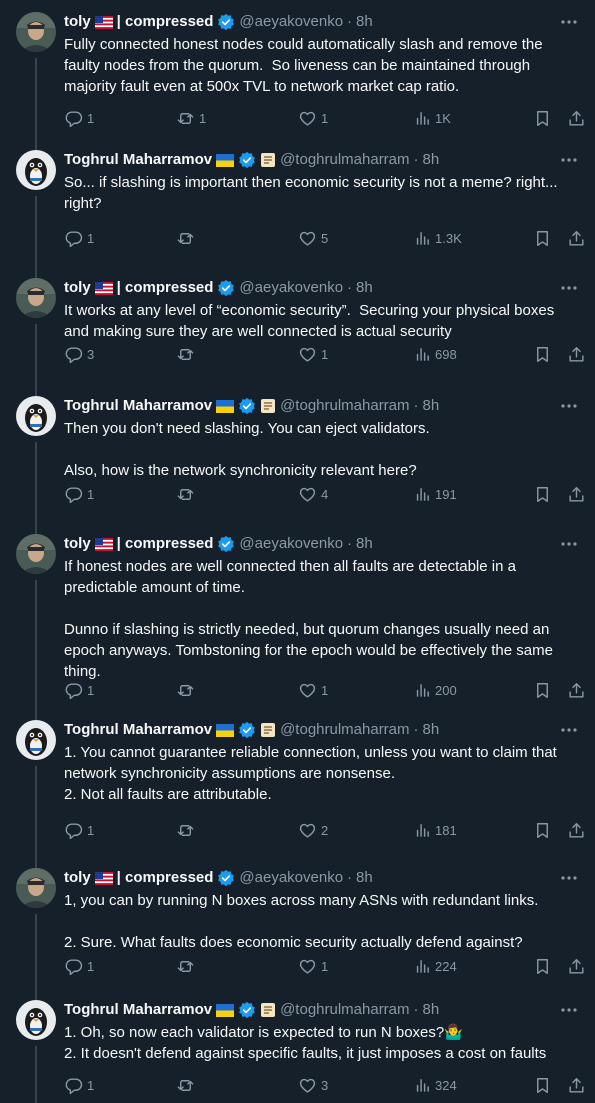 The width and height of the screenshot is (595, 1103). I want to click on reply-button: 3, so click(79, 354).